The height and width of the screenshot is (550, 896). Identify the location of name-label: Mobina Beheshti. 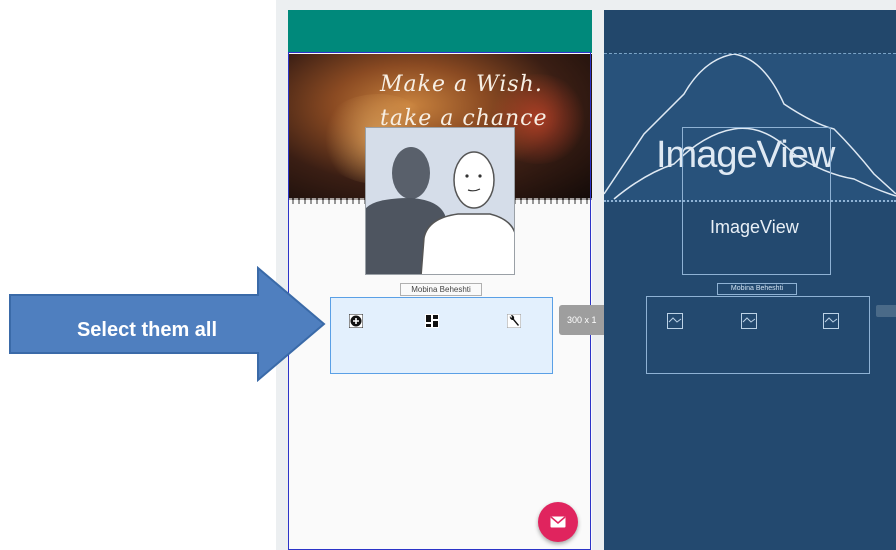
(441, 289).